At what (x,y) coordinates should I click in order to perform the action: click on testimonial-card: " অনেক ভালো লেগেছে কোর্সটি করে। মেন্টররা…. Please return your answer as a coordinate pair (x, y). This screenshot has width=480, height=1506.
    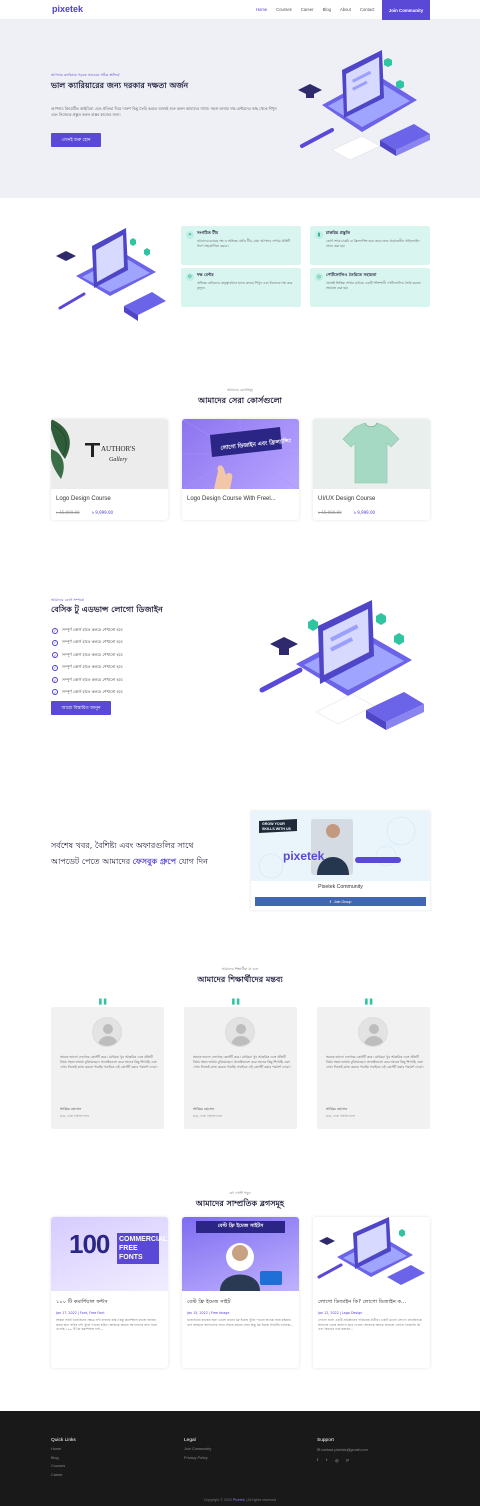
    Looking at the image, I should click on (373, 1062).